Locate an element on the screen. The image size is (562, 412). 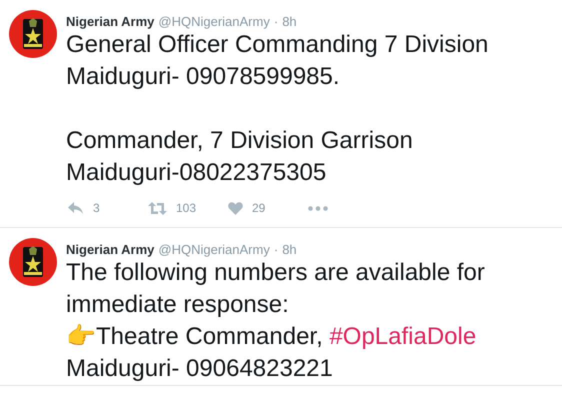
reply-icon is located at coordinates (76, 208).